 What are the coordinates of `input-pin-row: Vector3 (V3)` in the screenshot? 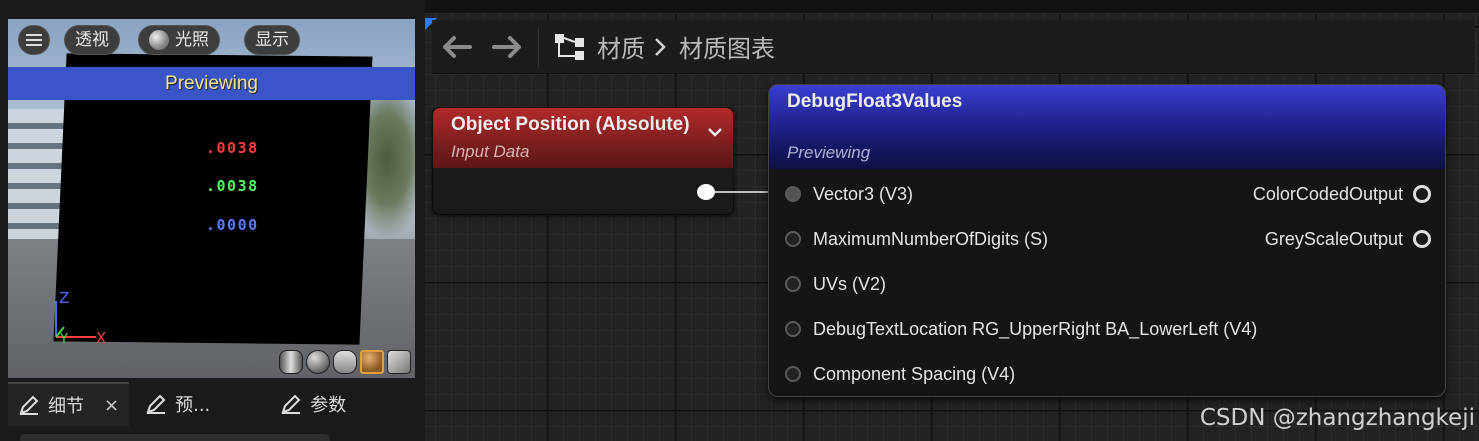 It's located at (841, 194).